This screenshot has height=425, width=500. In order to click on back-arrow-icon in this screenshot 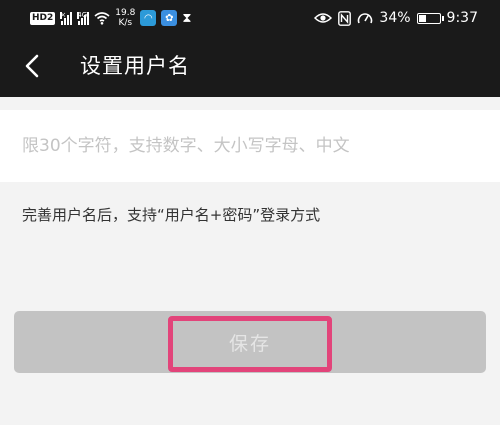, I will do `click(33, 66)`.